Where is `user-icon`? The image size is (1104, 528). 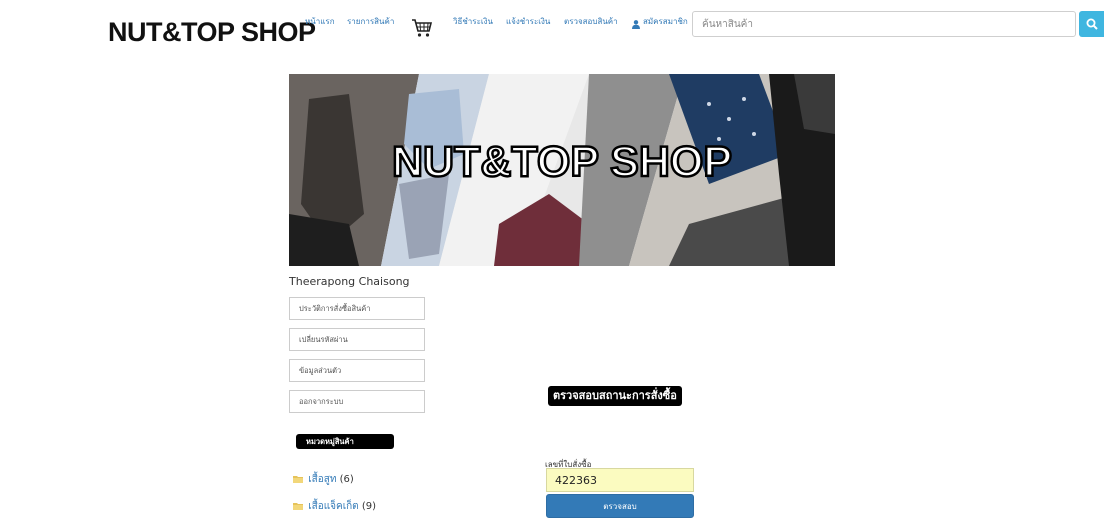 user-icon is located at coordinates (636, 21).